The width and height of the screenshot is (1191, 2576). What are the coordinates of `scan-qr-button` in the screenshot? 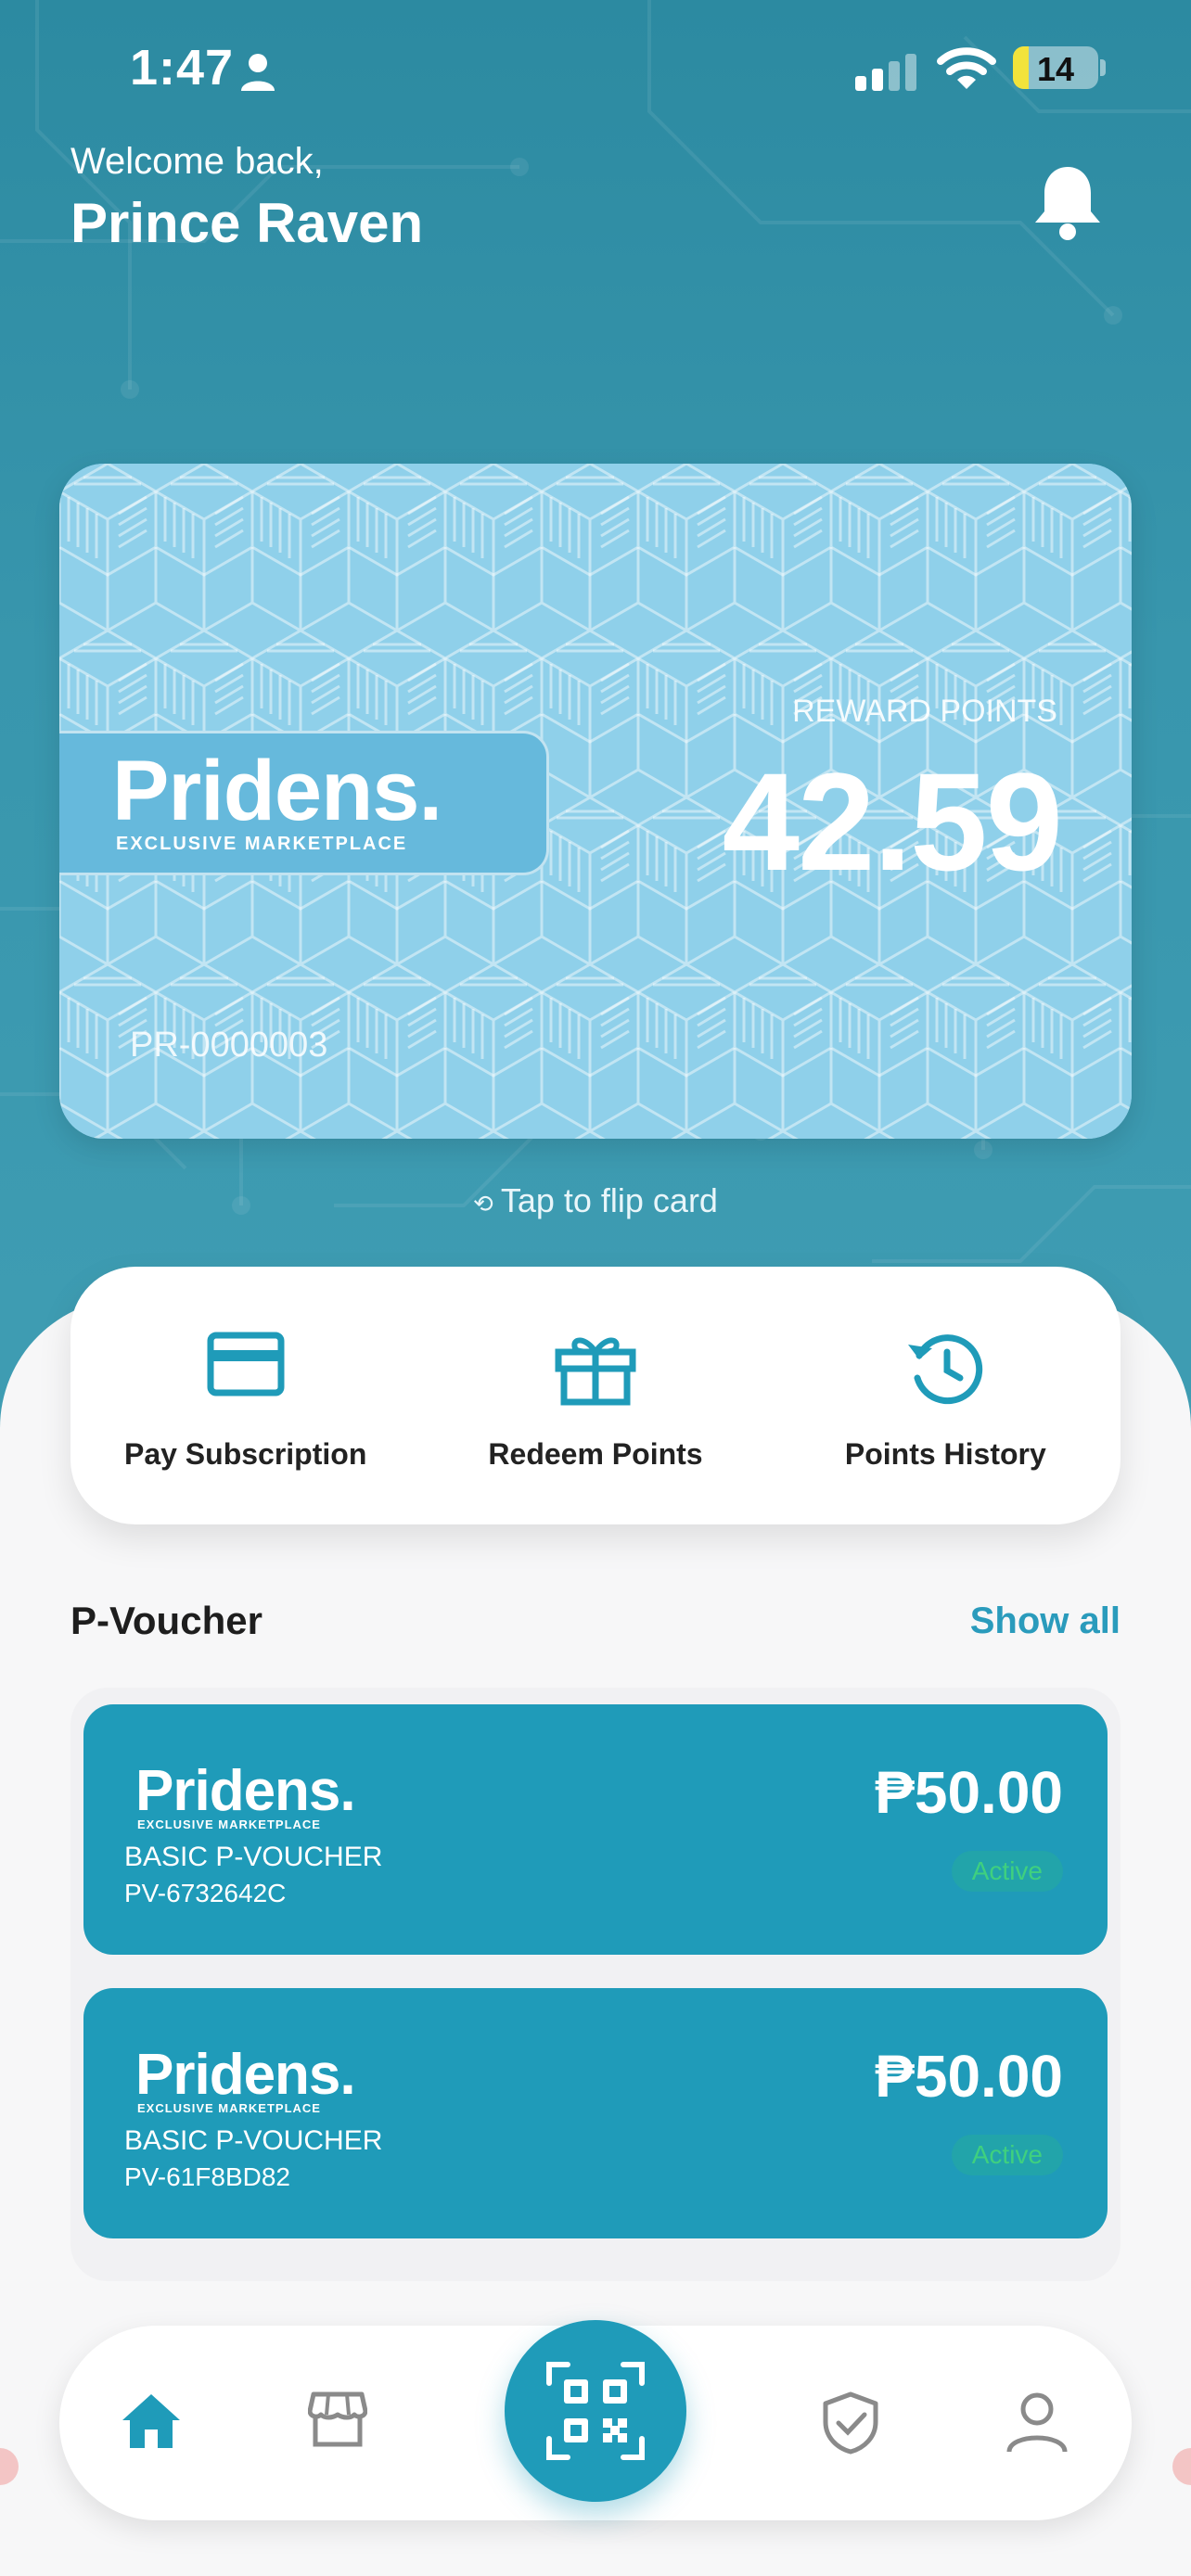 It's located at (595, 2411).